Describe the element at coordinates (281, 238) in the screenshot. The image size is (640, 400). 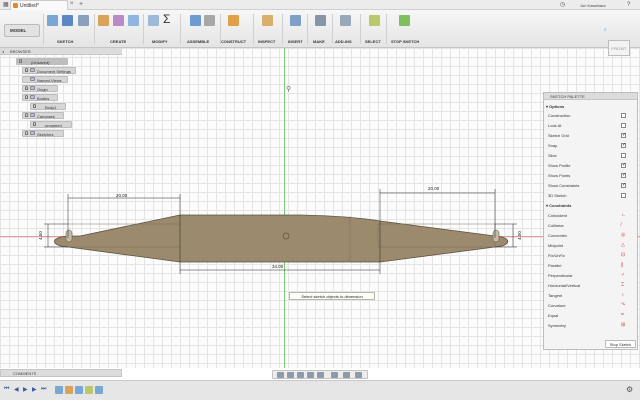
I see `body-profile` at that location.